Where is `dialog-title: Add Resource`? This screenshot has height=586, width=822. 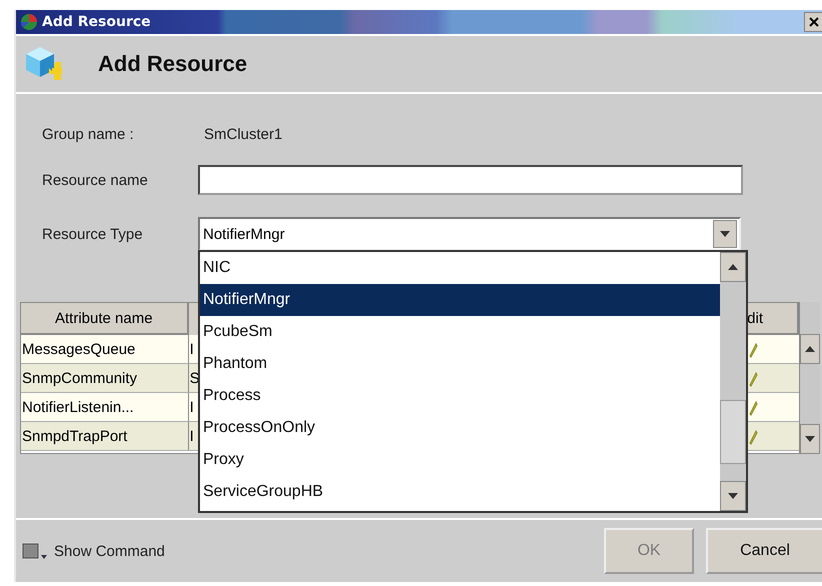 dialog-title: Add Resource is located at coordinates (173, 64).